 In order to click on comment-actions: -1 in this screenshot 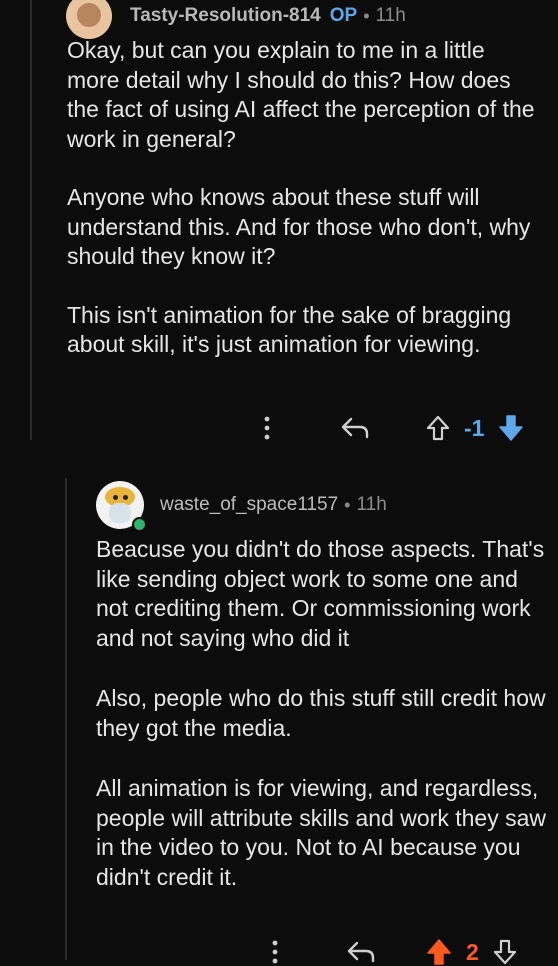, I will do `click(390, 428)`.